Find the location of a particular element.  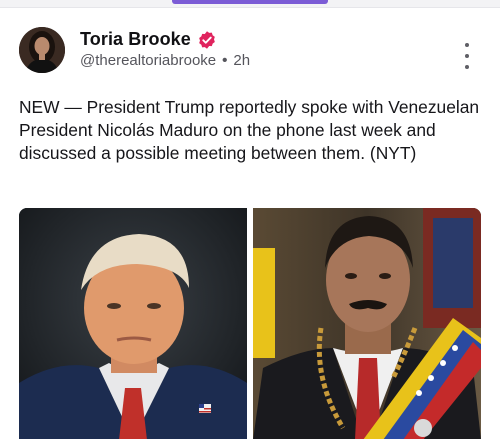

avatar-photo is located at coordinates (42, 50).